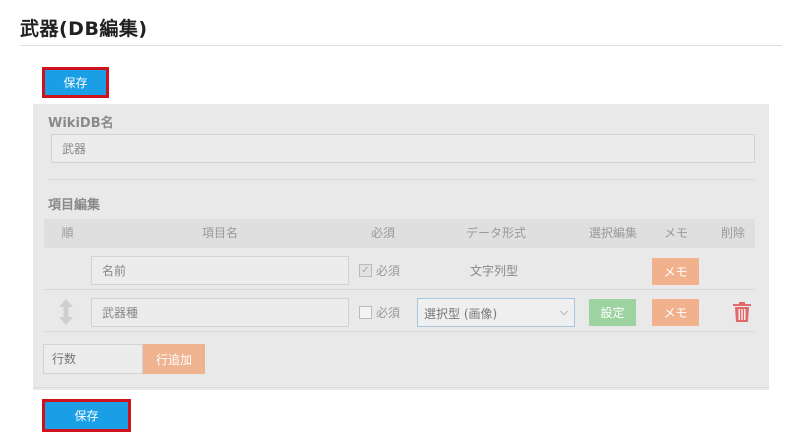  Describe the element at coordinates (74, 205) in the screenshot. I see `field-edit-label: 項目編集` at that location.